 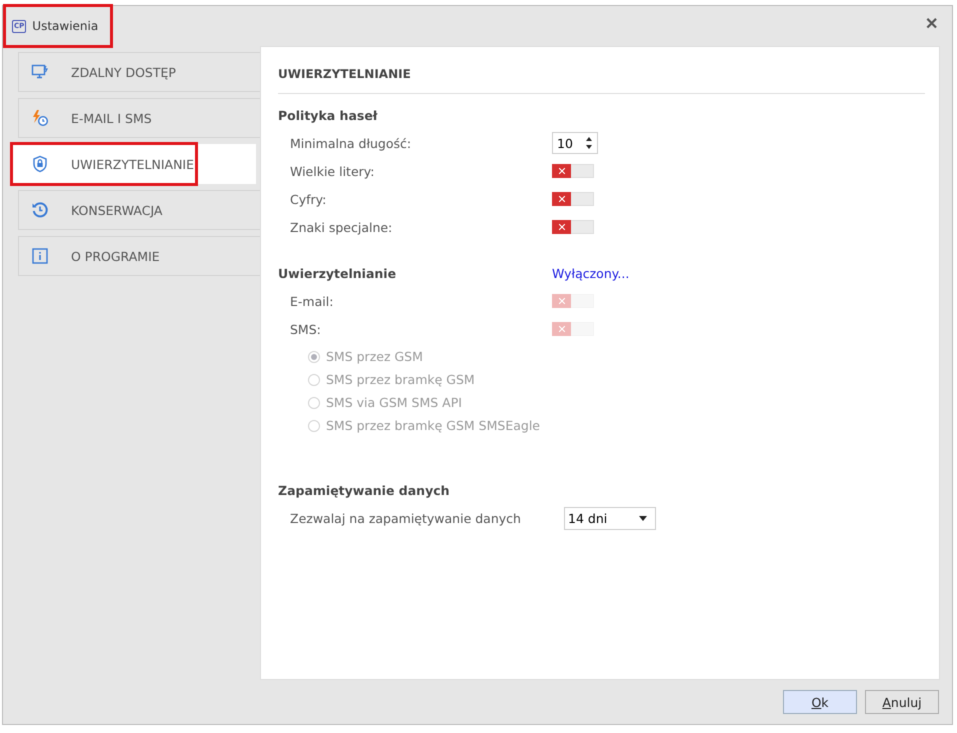 What do you see at coordinates (139, 72) in the screenshot?
I see `sidebar-item: ZDALNY DOSTĘP` at bounding box center [139, 72].